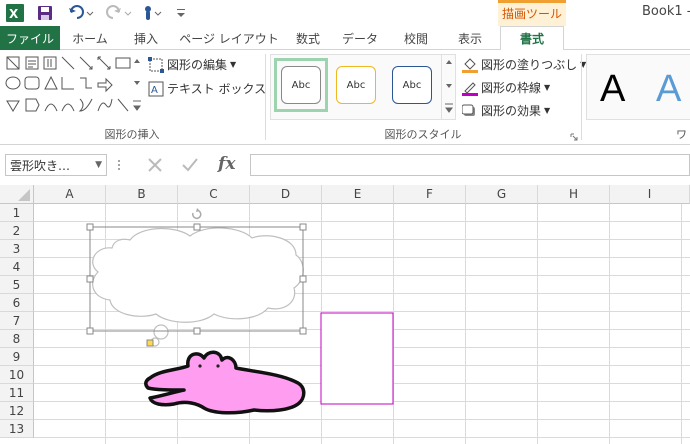 Image resolution: width=690 pixels, height=444 pixels. Describe the element at coordinates (17, 429) in the screenshot. I see `row-header-13: 13` at that location.